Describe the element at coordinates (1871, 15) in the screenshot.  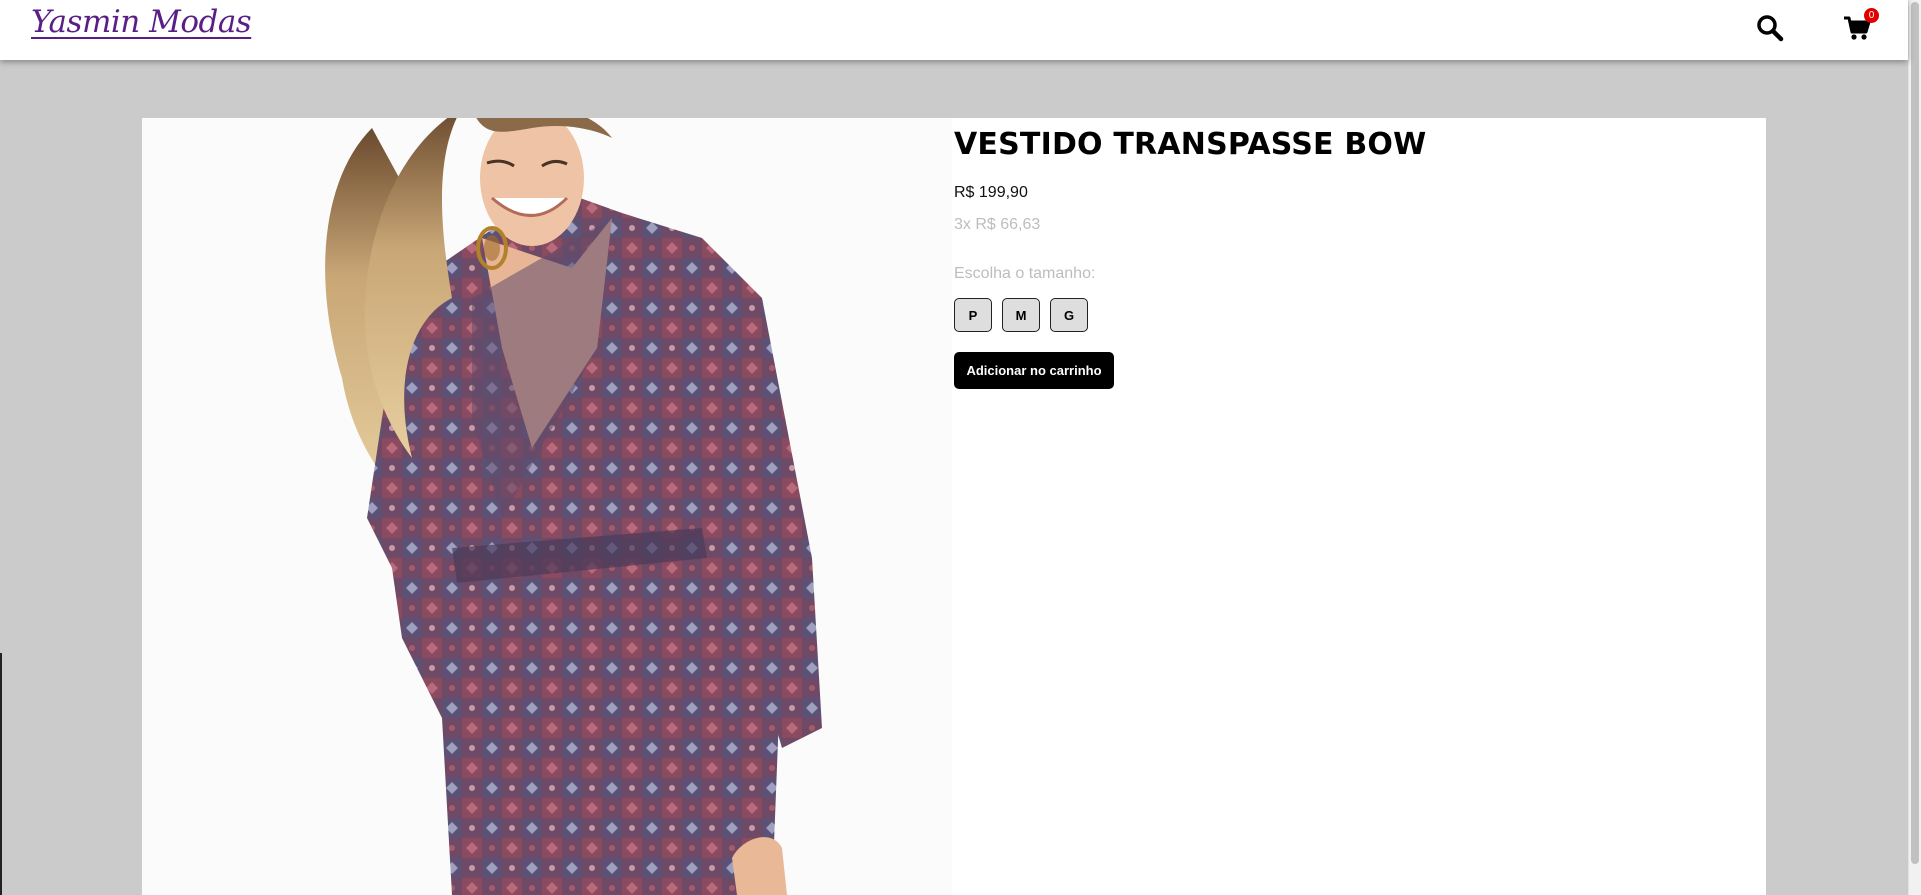
I see `cart-count-badge: 0` at that location.